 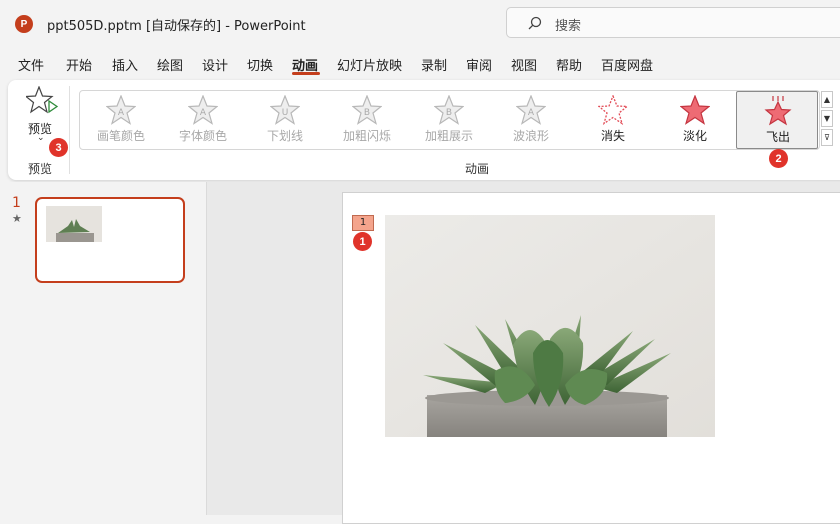 What do you see at coordinates (568, 26) in the screenshot?
I see `search-placeholder: 搜索` at bounding box center [568, 26].